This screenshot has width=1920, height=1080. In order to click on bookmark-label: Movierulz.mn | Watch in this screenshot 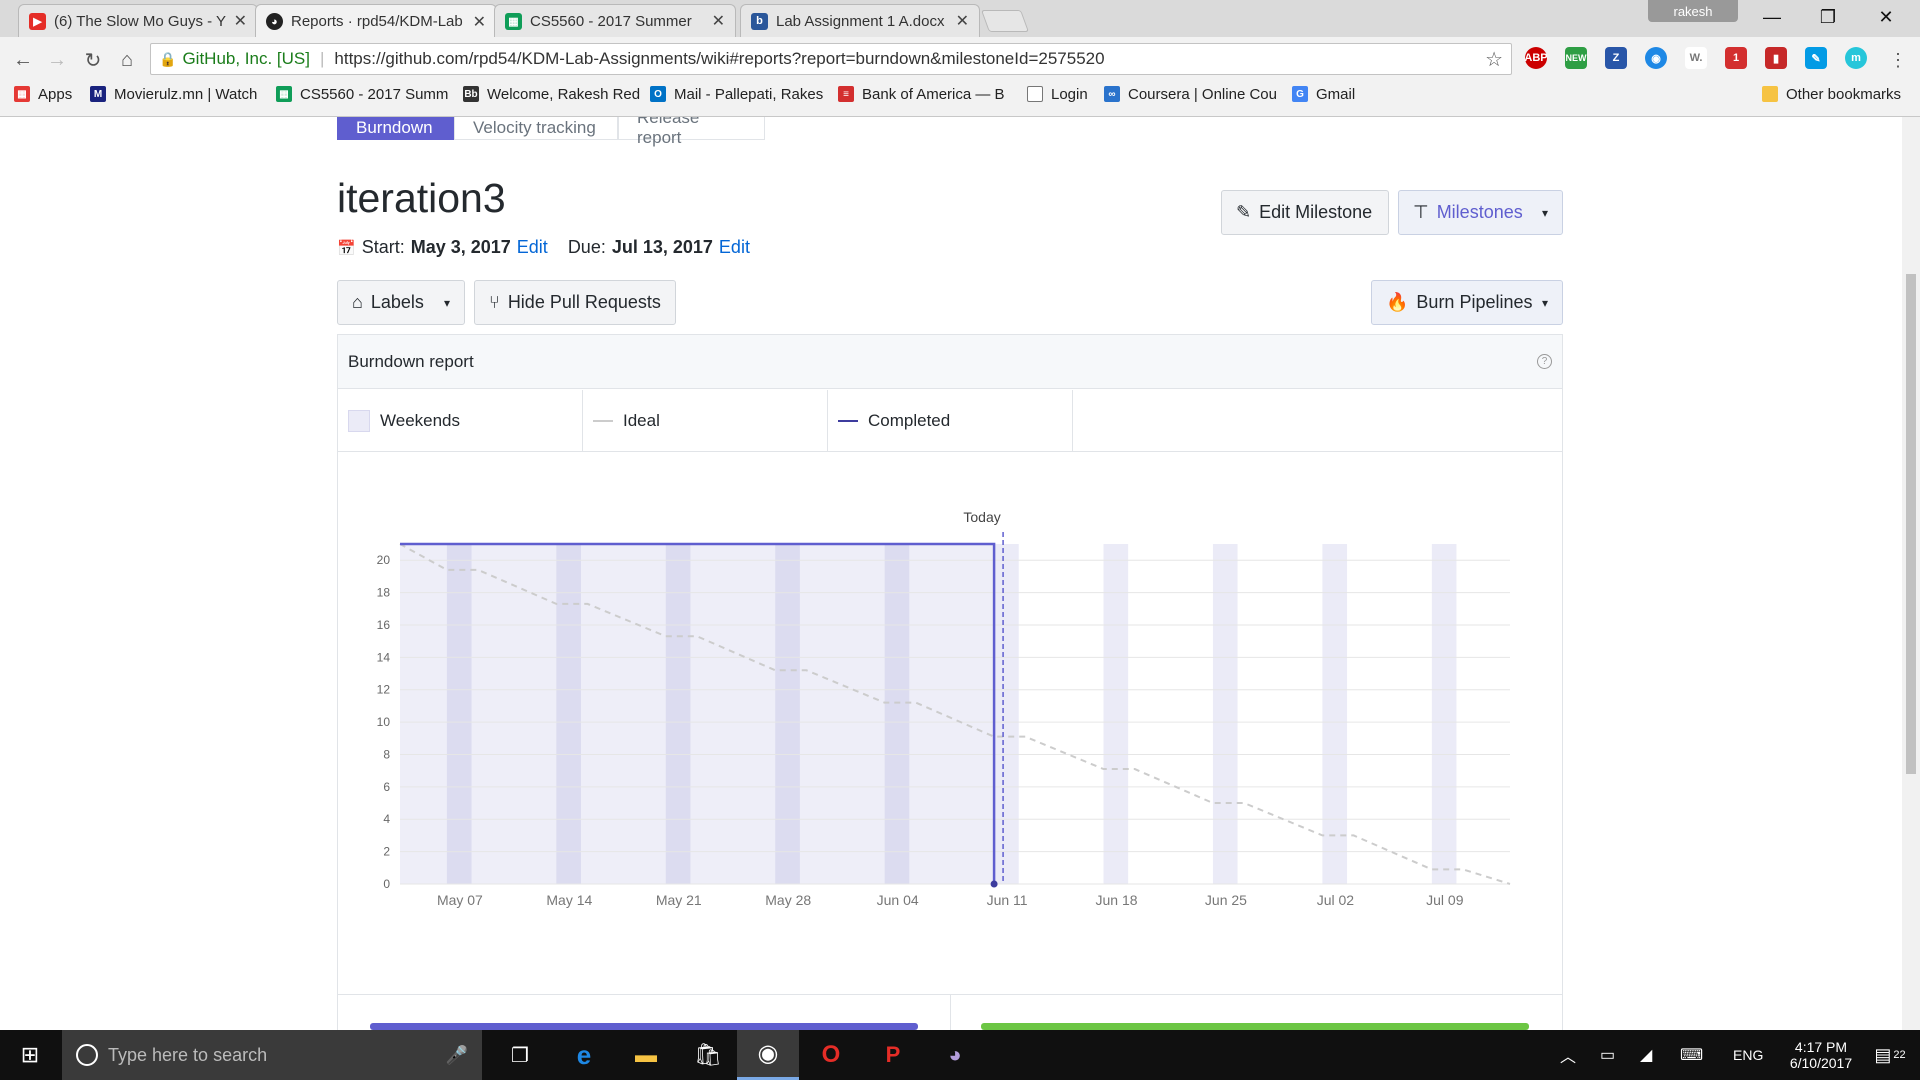, I will do `click(186, 94)`.